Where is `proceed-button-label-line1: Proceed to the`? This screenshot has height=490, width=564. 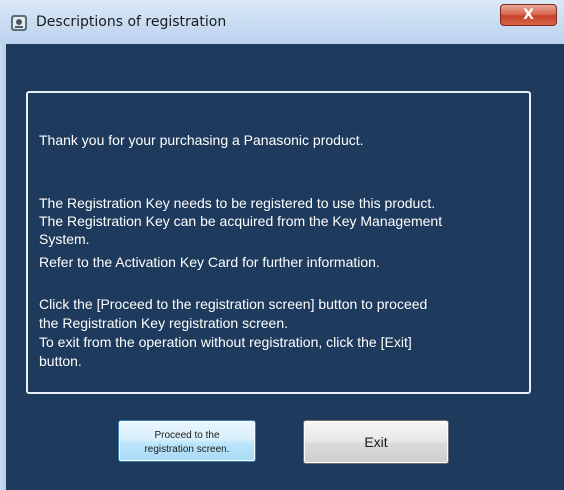 proceed-button-label-line1: Proceed to the is located at coordinates (187, 435).